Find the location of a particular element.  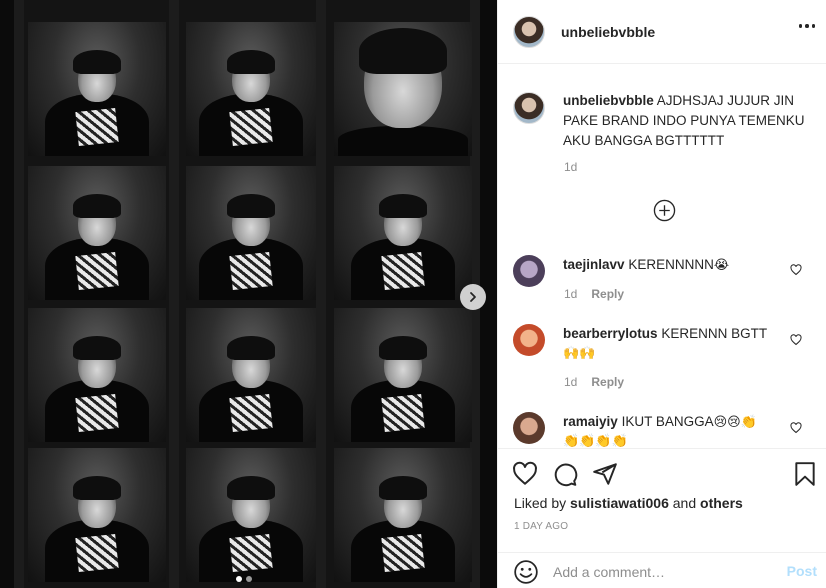

liked-by-user: sulistiawati006 is located at coordinates (619, 503).